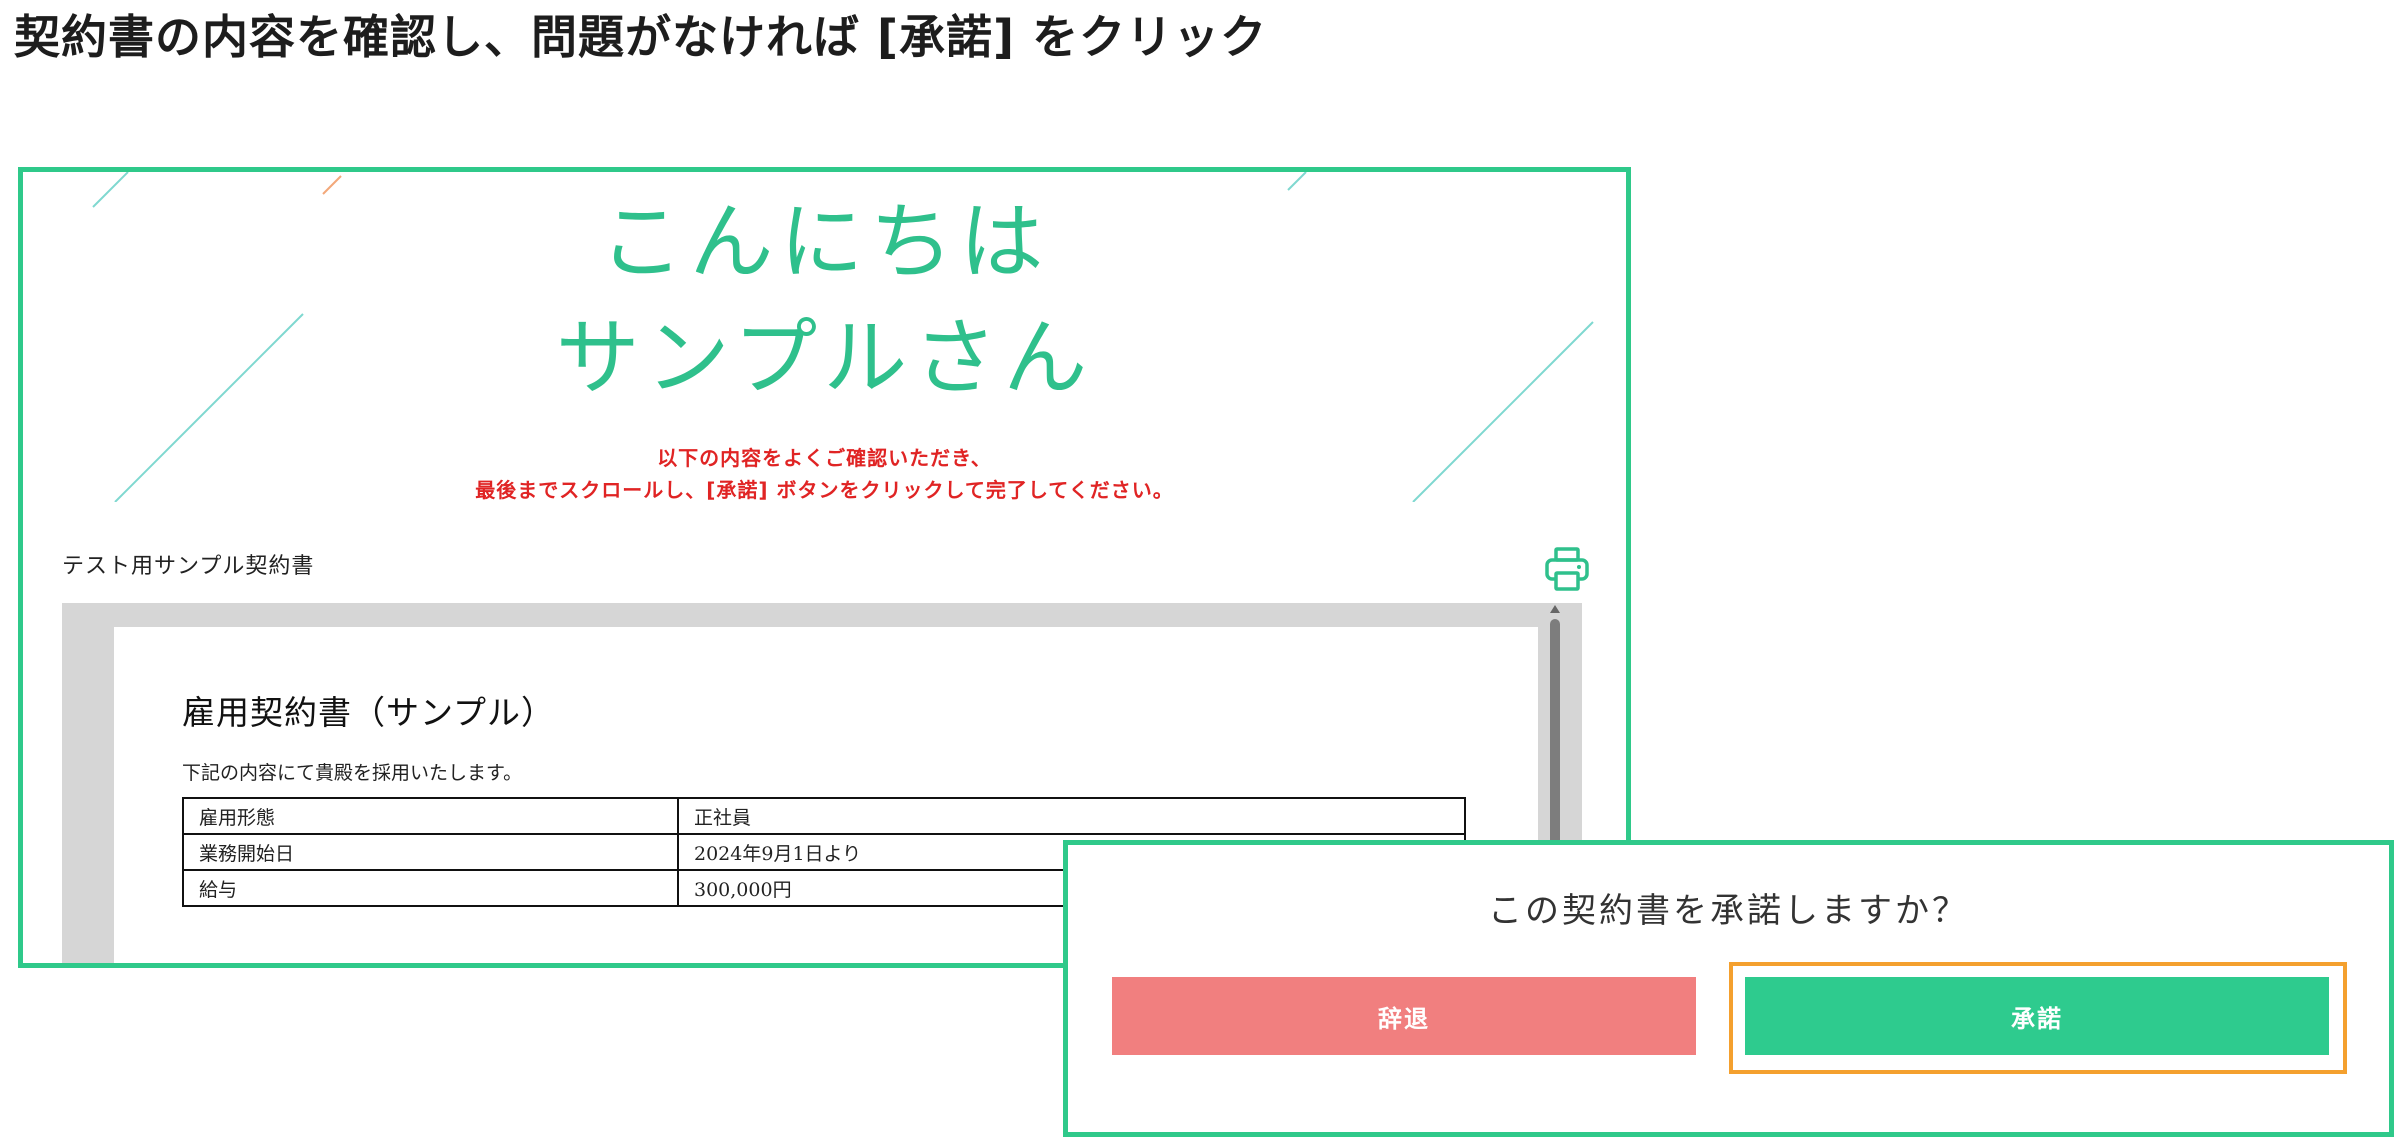  I want to click on decline-button: 辞退, so click(1404, 1016).